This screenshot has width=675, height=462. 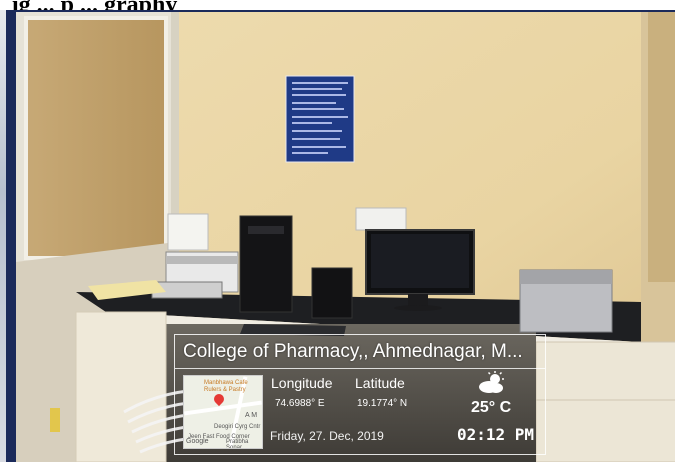 What do you see at coordinates (197, 441) in the screenshot?
I see `map-provider-label: Google` at bounding box center [197, 441].